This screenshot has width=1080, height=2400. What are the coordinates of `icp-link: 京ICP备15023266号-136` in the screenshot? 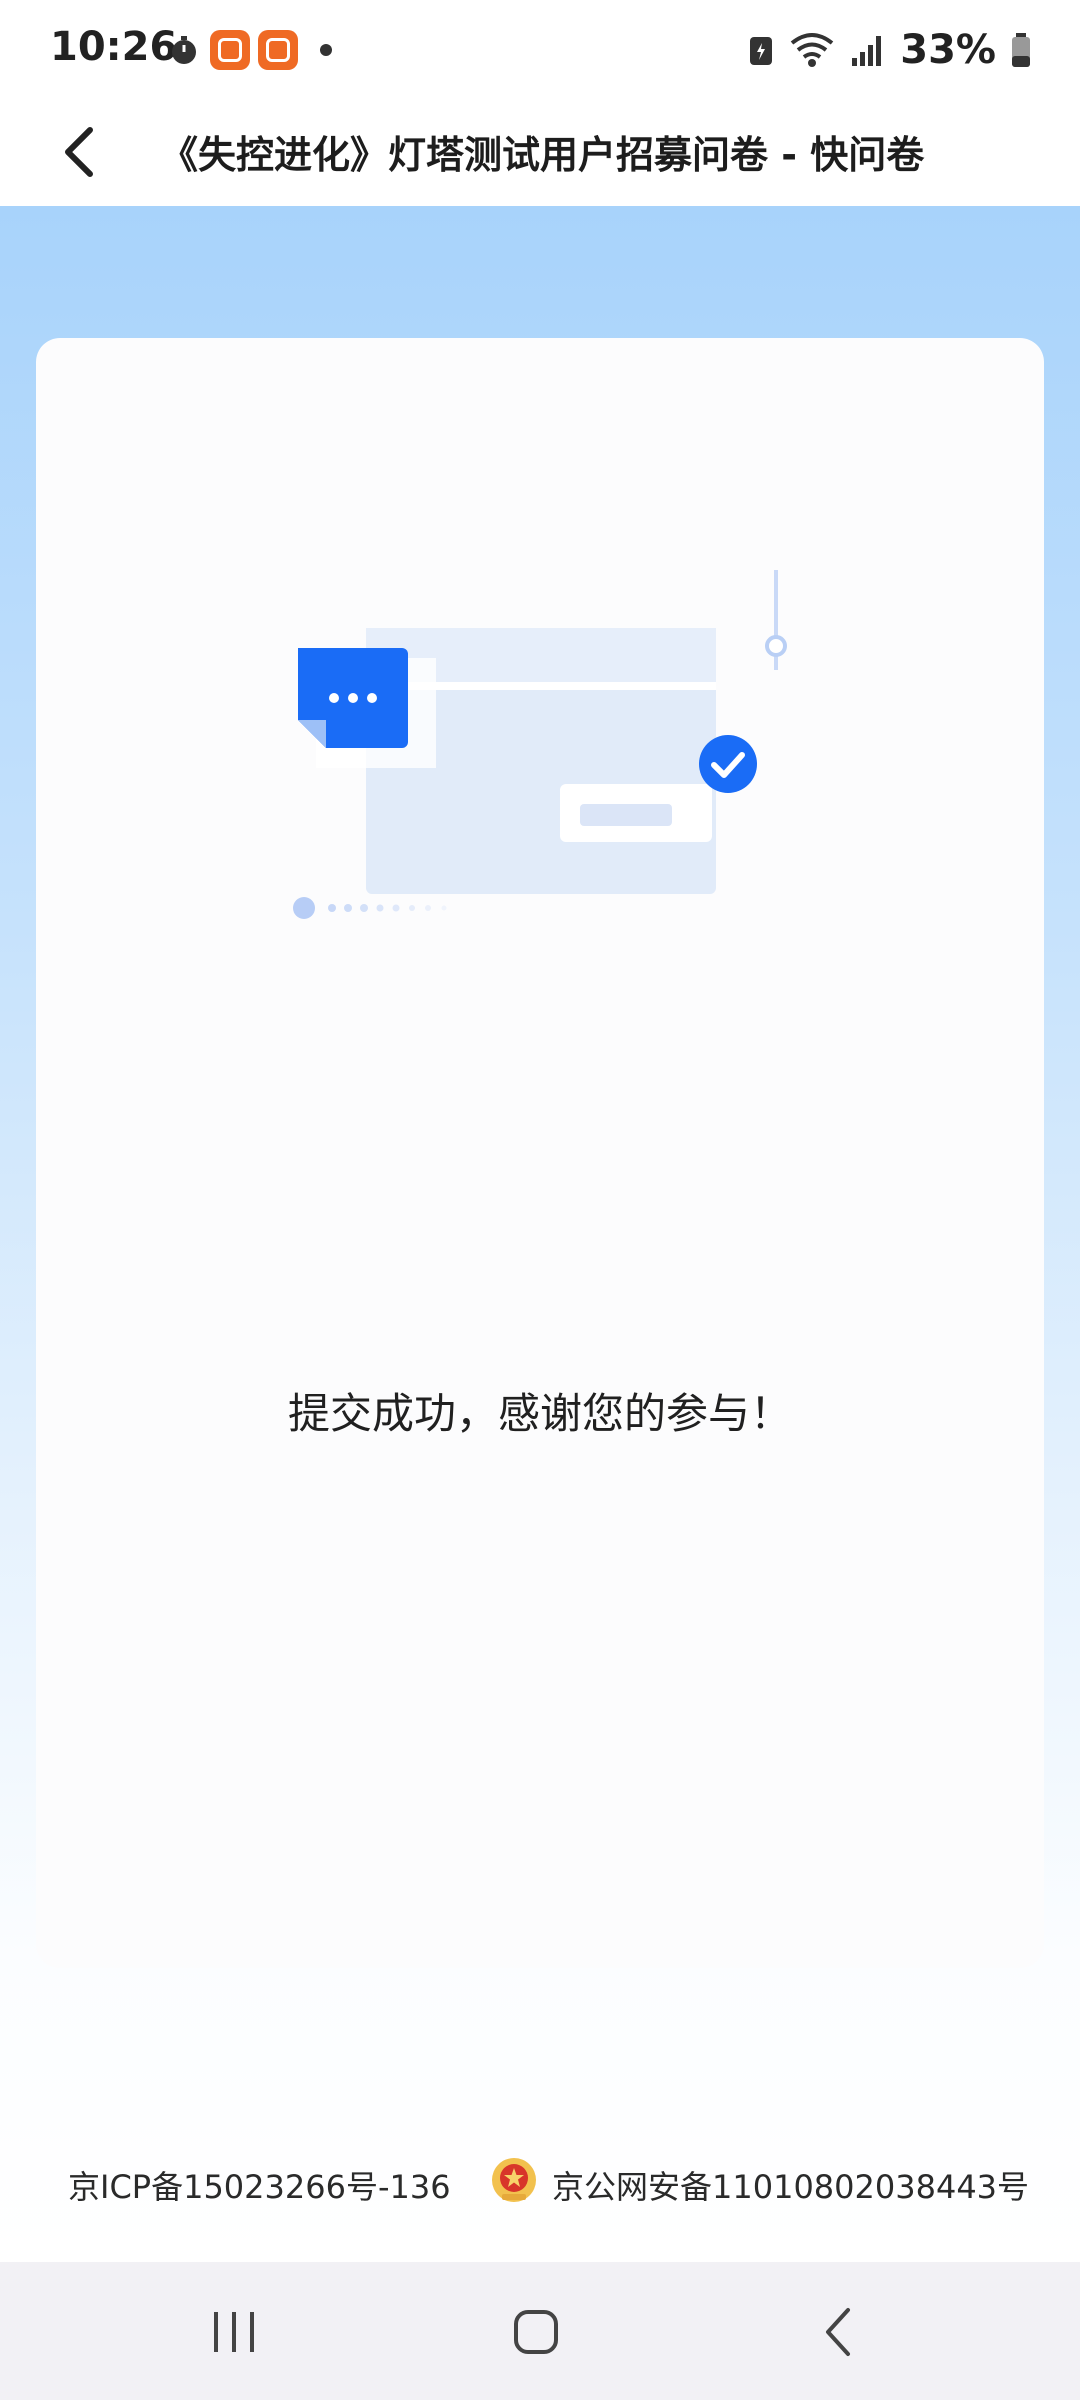 It's located at (259, 2185).